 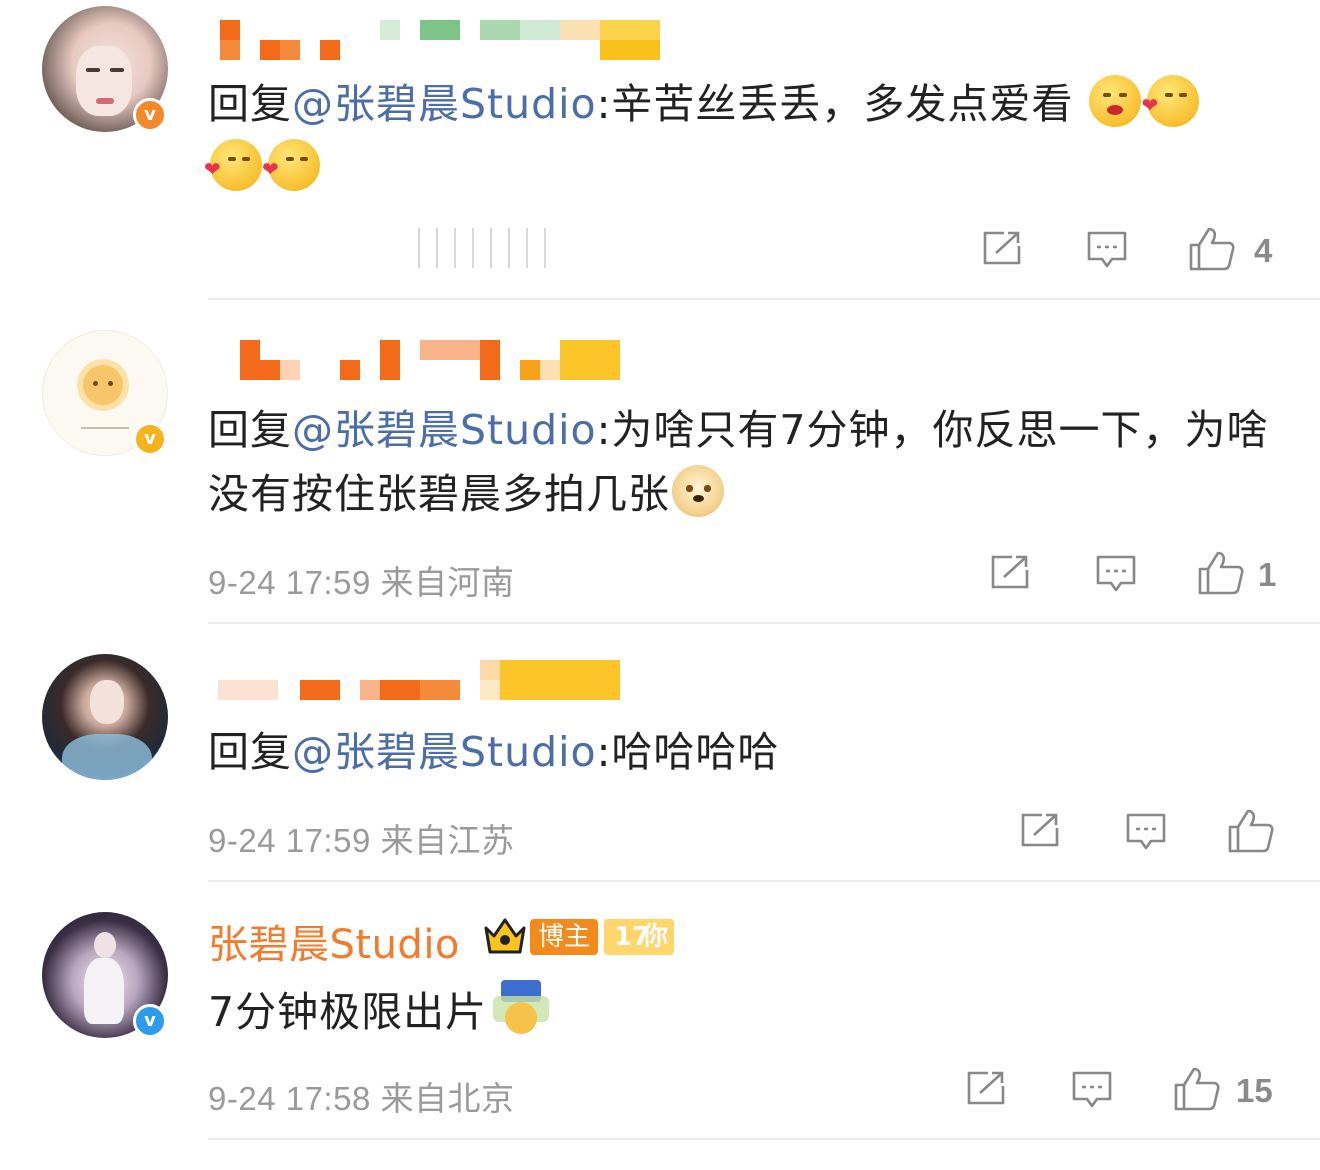 What do you see at coordinates (564, 937) in the screenshot?
I see `blogger-badge: 博主` at bounding box center [564, 937].